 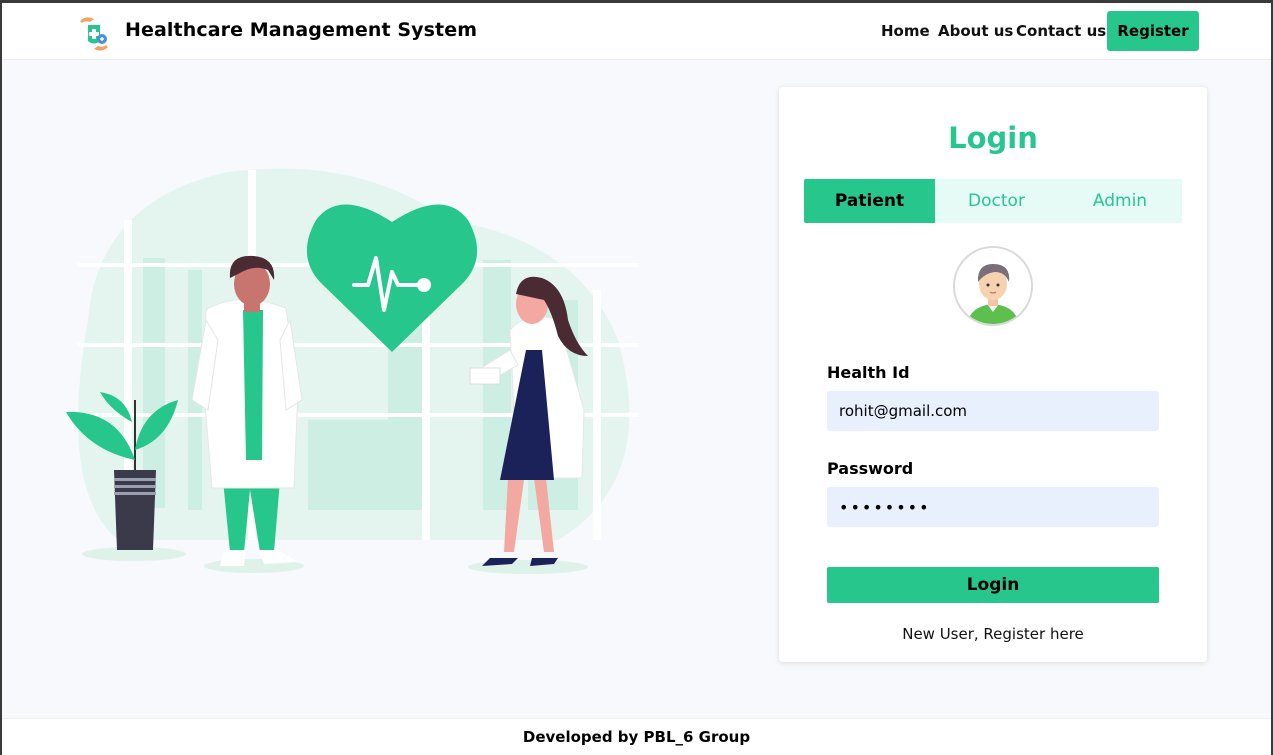 What do you see at coordinates (869, 201) in the screenshot?
I see `tab-patient: Patient` at bounding box center [869, 201].